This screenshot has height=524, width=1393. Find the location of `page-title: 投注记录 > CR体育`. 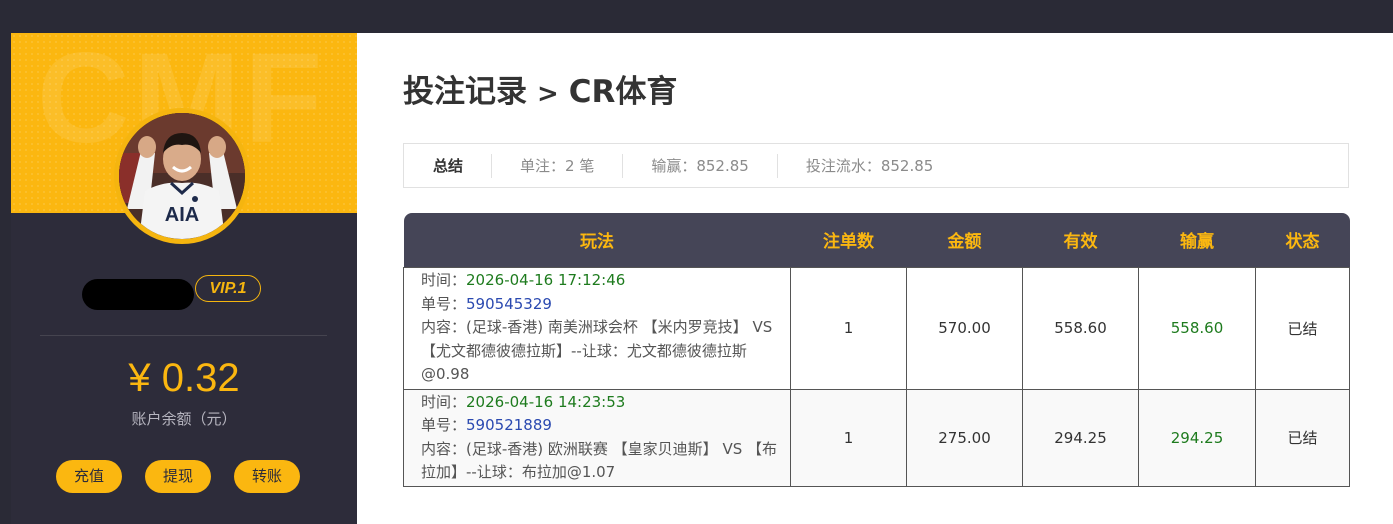

page-title: 投注记录 > CR体育 is located at coordinates (540, 93).